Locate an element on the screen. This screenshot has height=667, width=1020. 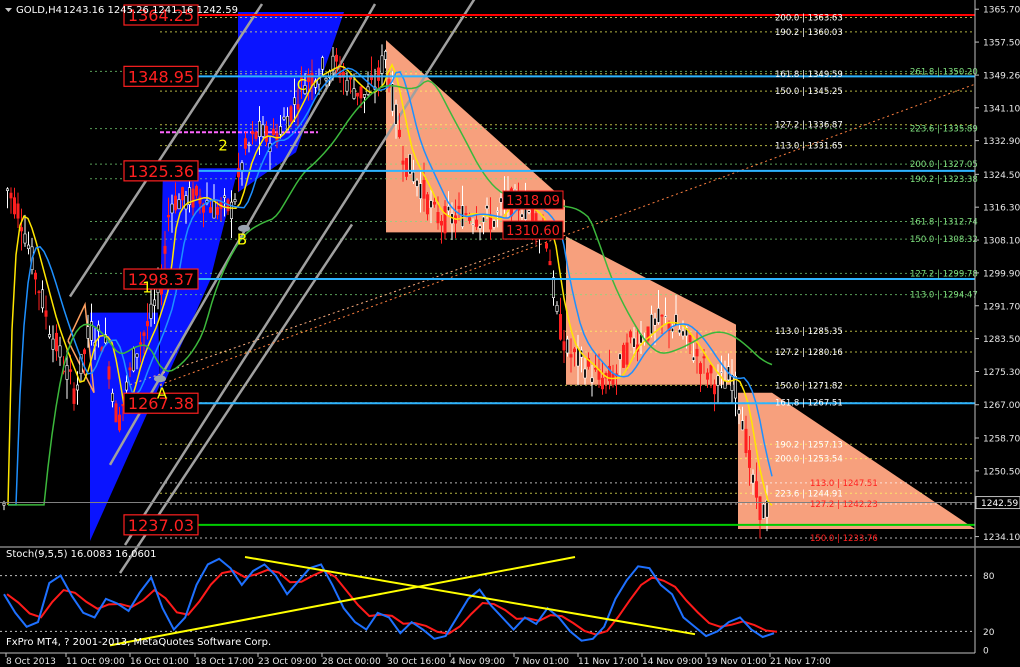
time-tick-label: 30 Oct 16:00 is located at coordinates (416, 662).